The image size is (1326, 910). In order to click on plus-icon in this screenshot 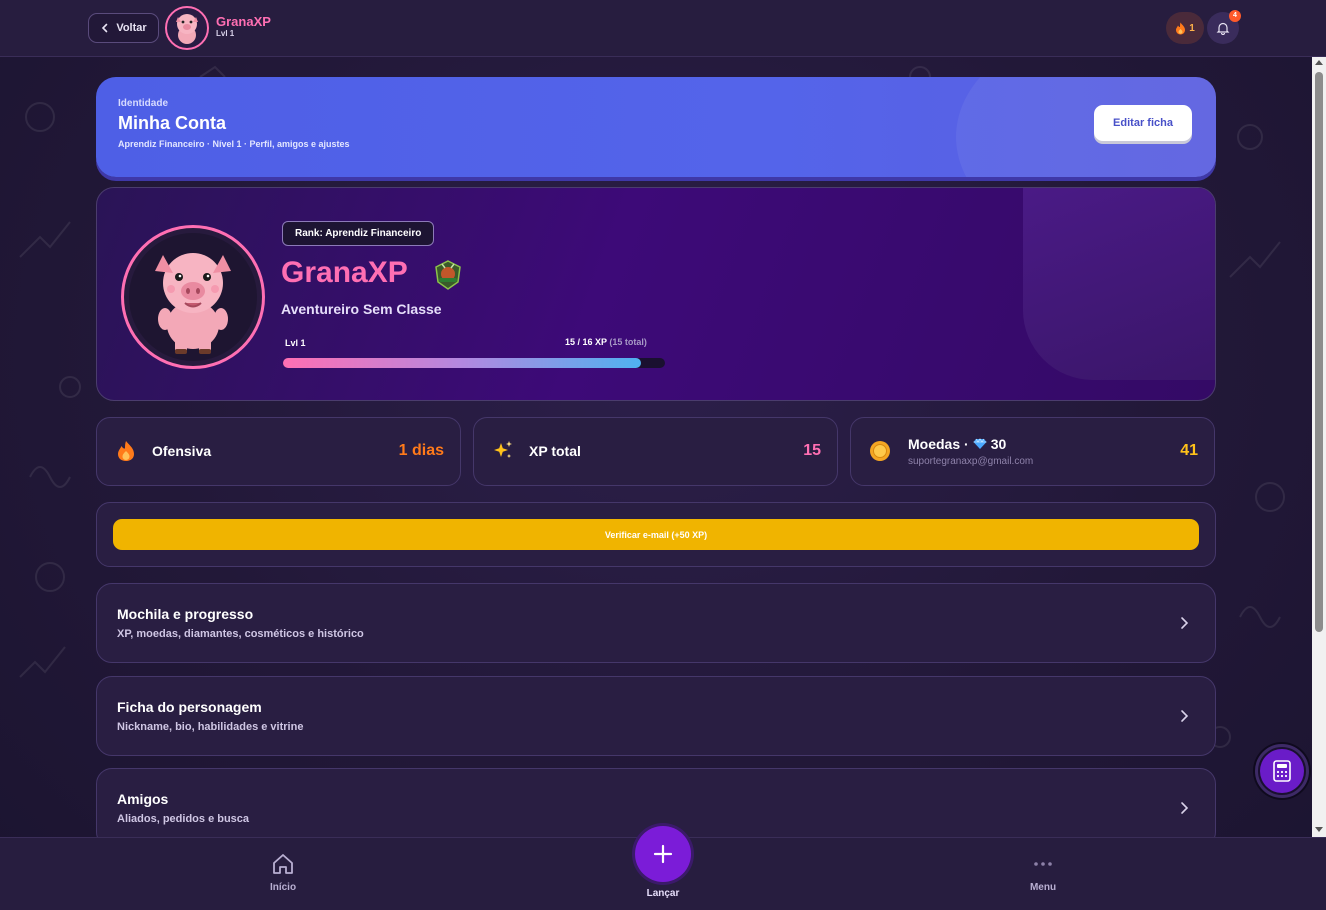, I will do `click(663, 854)`.